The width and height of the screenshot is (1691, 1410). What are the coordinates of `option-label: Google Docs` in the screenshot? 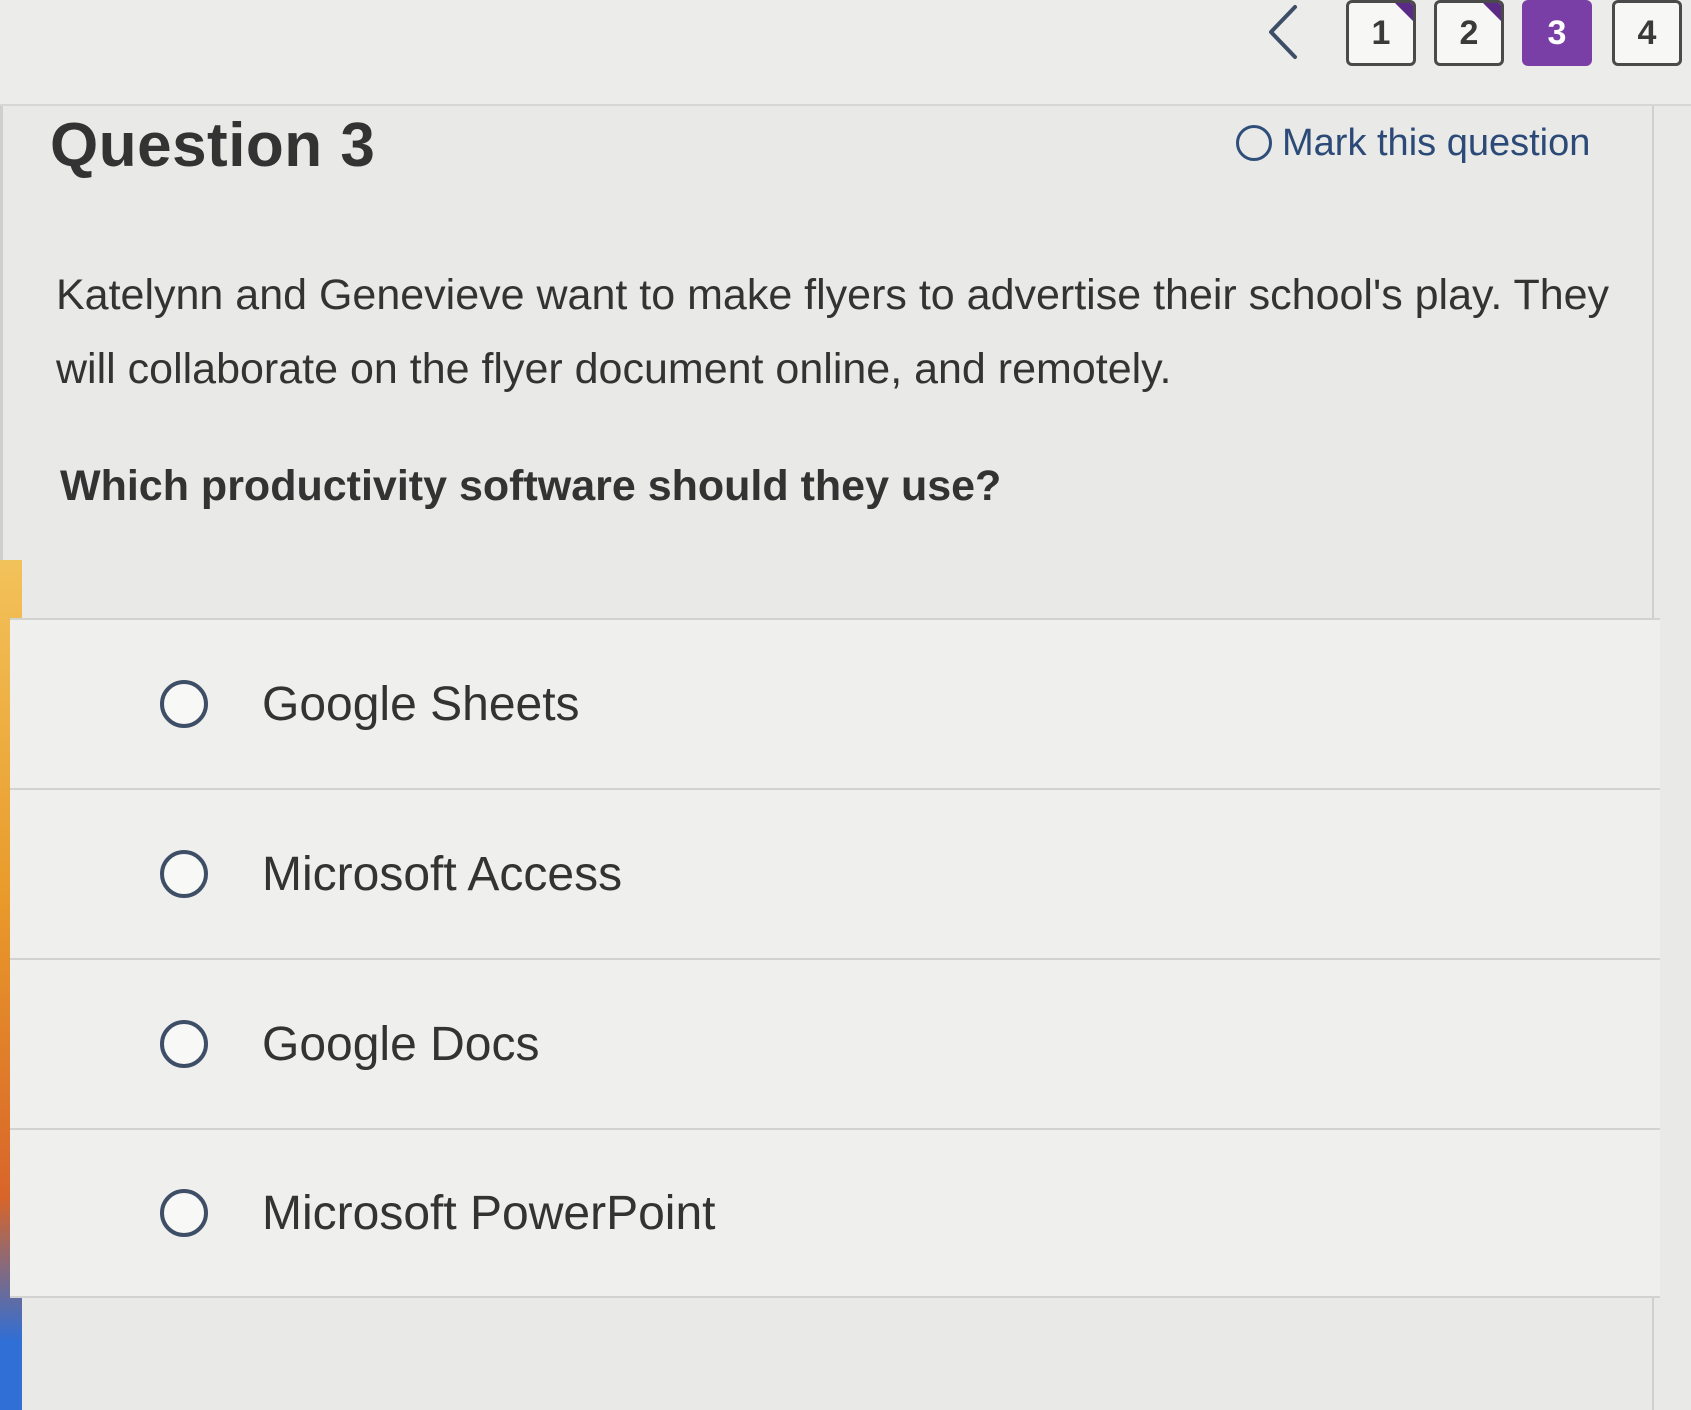 It's located at (401, 1044).